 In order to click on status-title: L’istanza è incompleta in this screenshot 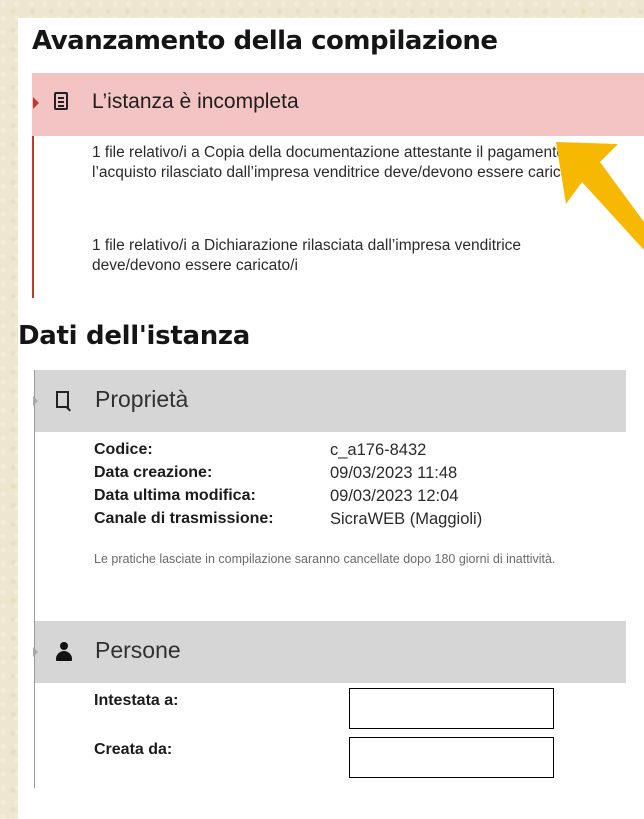, I will do `click(195, 101)`.